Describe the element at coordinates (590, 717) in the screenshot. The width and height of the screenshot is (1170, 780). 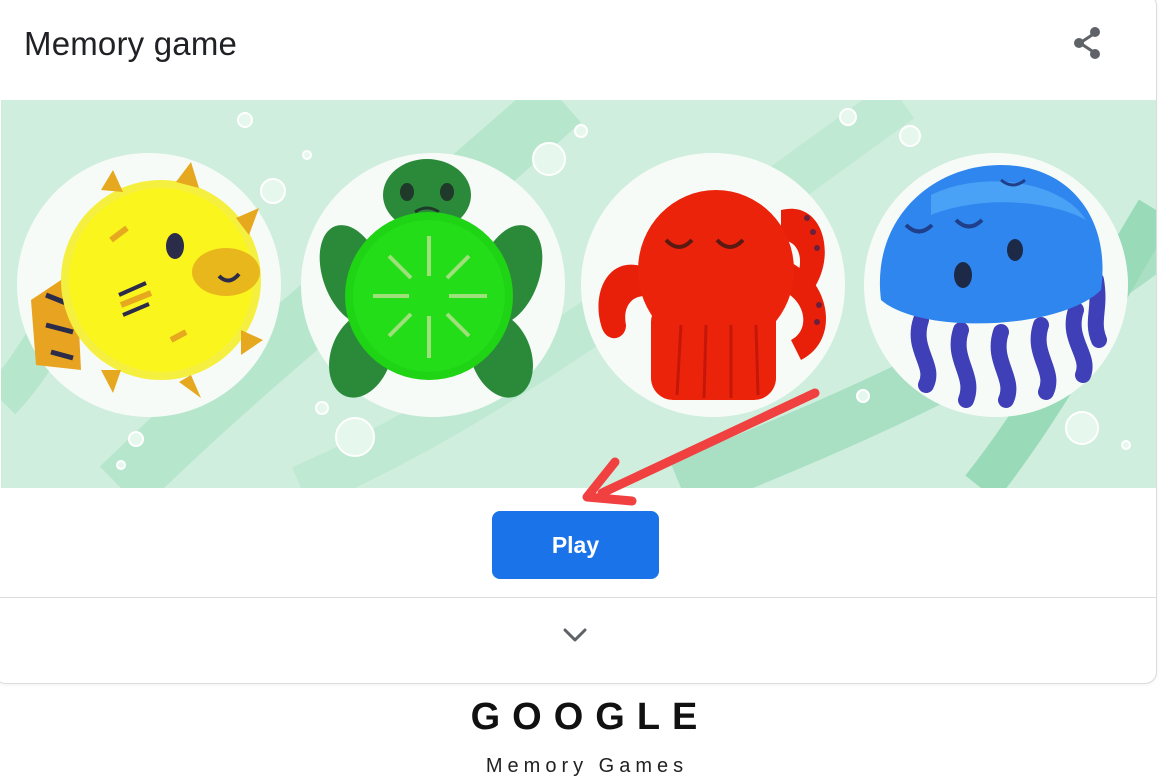
I see `footer-brand: GOOGLE` at that location.